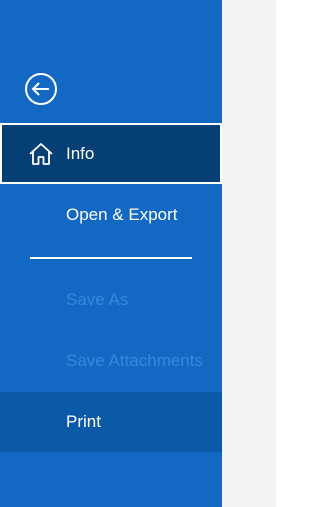 This screenshot has width=320, height=507. I want to click on nav-item-save-attachments: Save Attachments, so click(111, 361).